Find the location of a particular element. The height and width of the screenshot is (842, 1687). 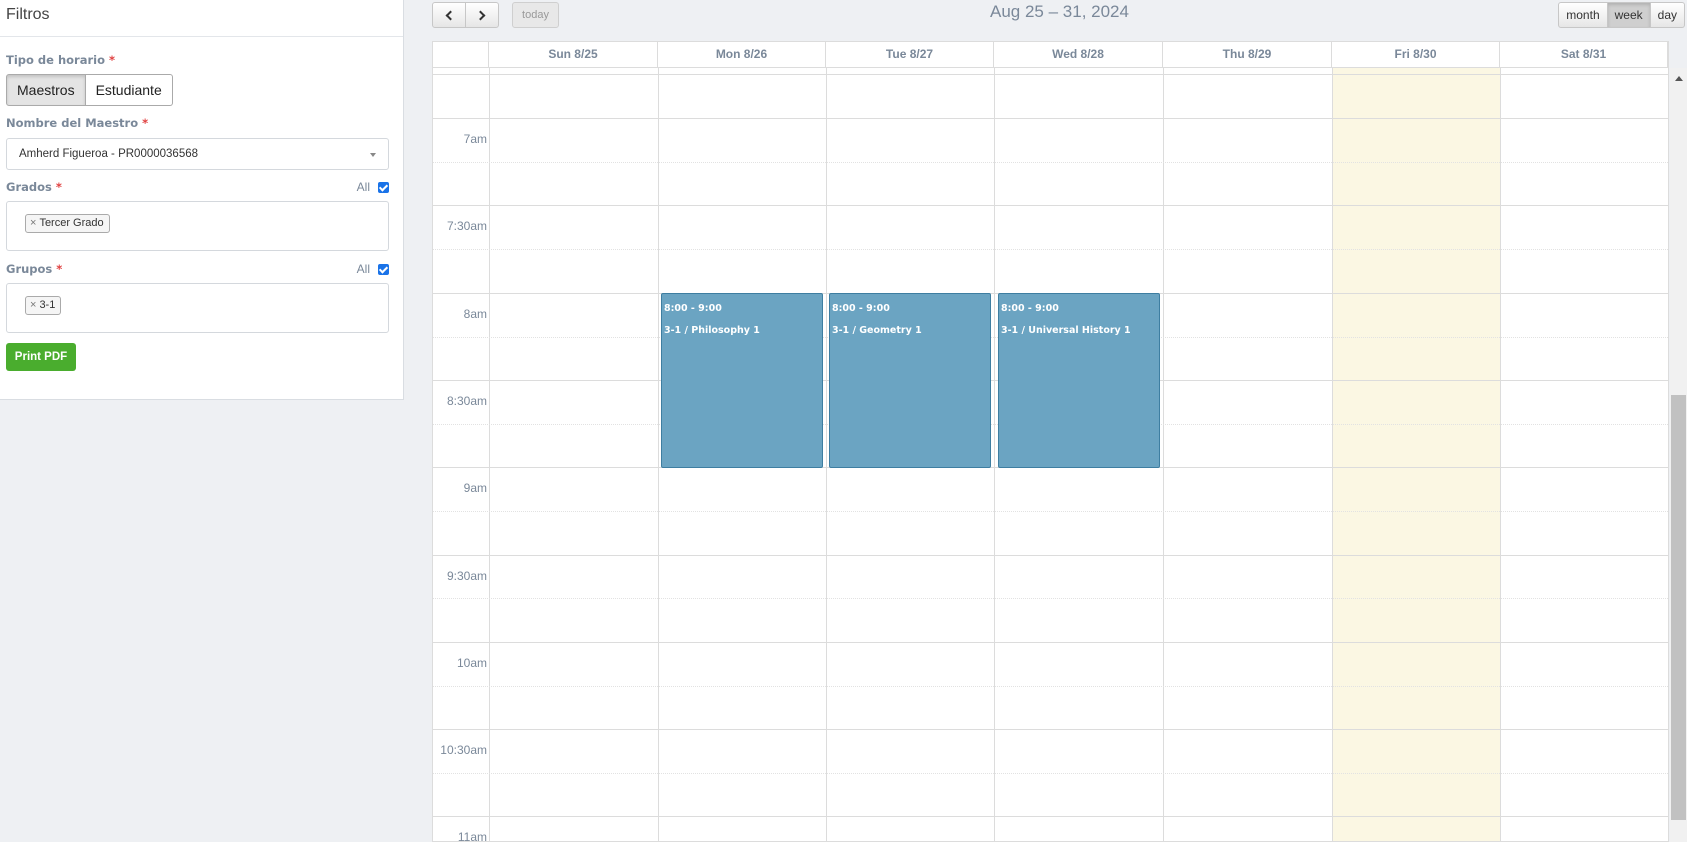

view-switcher: month week day is located at coordinates (1621, 15).